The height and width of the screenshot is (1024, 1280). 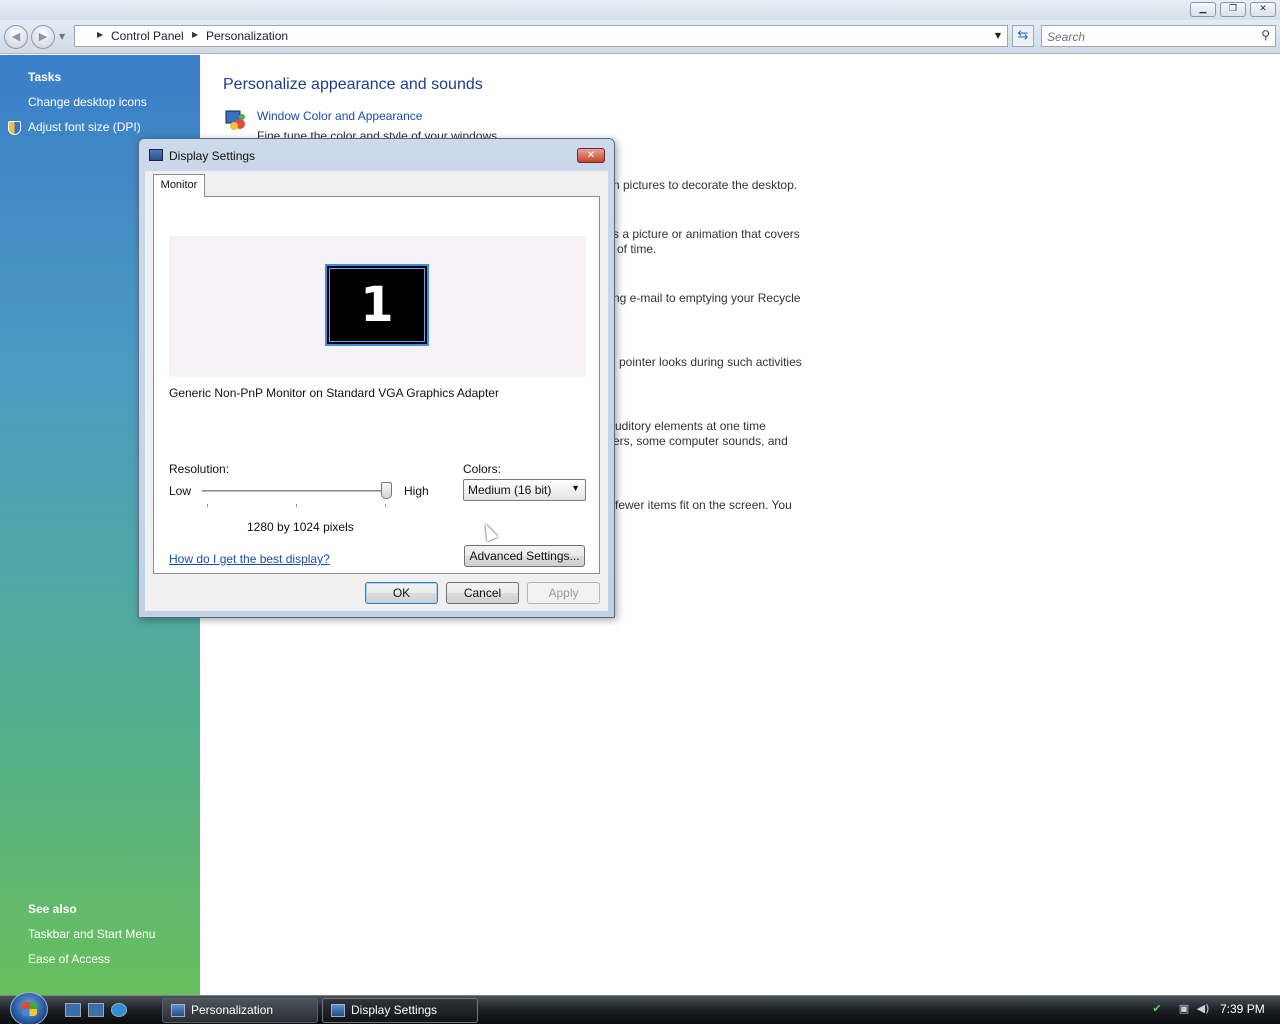 I want to click on ok-button: OK, so click(x=401, y=593).